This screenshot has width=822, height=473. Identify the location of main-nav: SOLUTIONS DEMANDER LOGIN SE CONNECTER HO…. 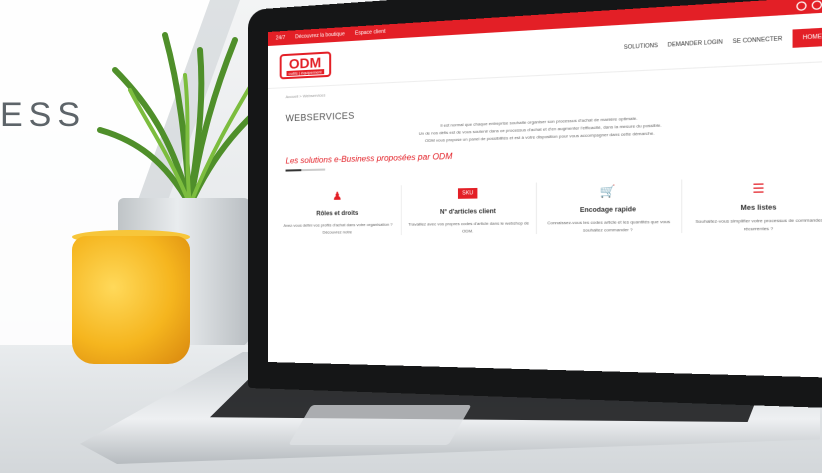
(723, 41).